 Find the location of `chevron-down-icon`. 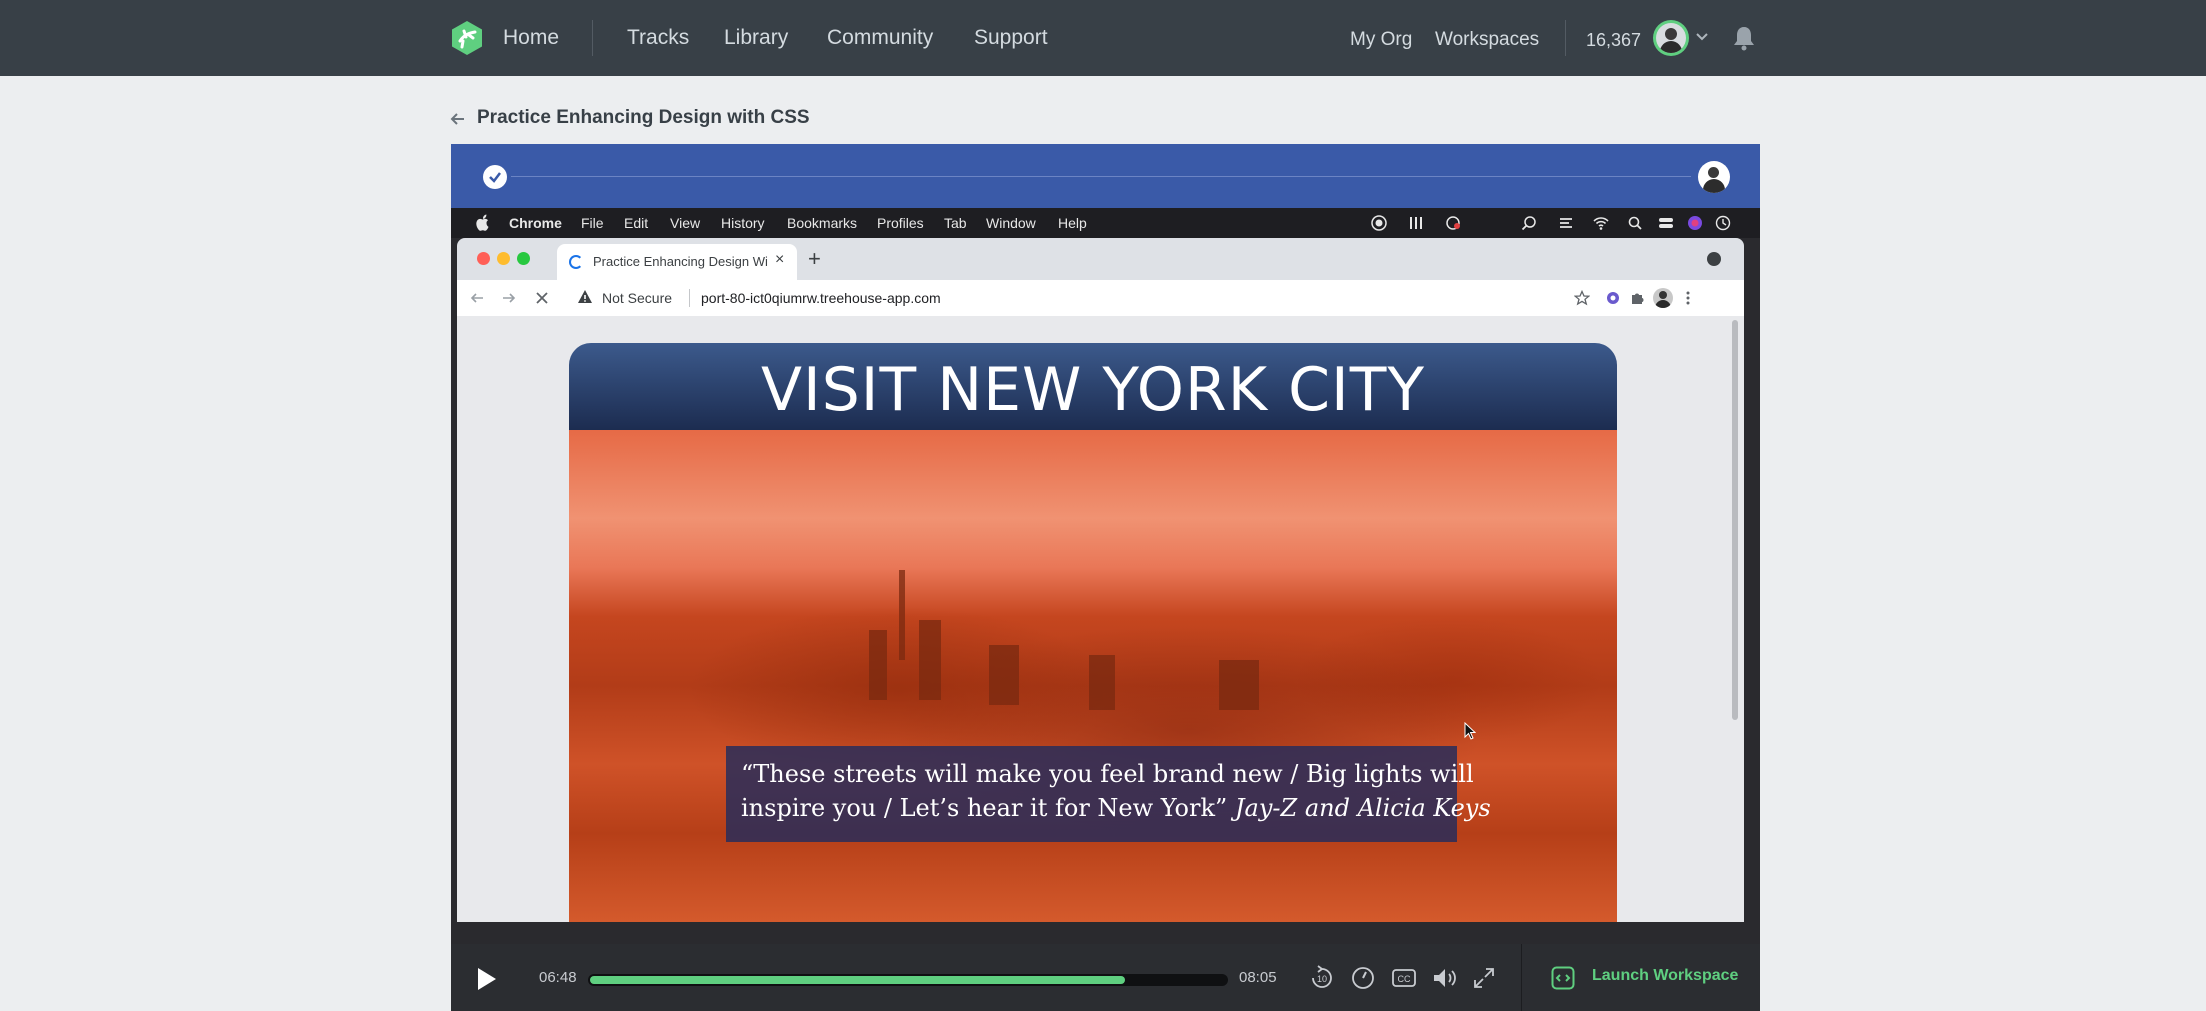

chevron-down-icon is located at coordinates (1702, 37).